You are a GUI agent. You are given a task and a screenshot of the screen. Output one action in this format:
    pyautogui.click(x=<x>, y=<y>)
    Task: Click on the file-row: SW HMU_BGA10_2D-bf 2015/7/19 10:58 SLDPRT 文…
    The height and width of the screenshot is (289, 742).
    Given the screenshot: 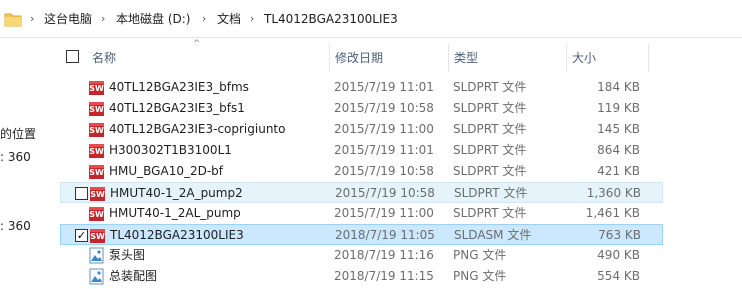 What is the action you would take?
    pyautogui.click(x=361, y=171)
    